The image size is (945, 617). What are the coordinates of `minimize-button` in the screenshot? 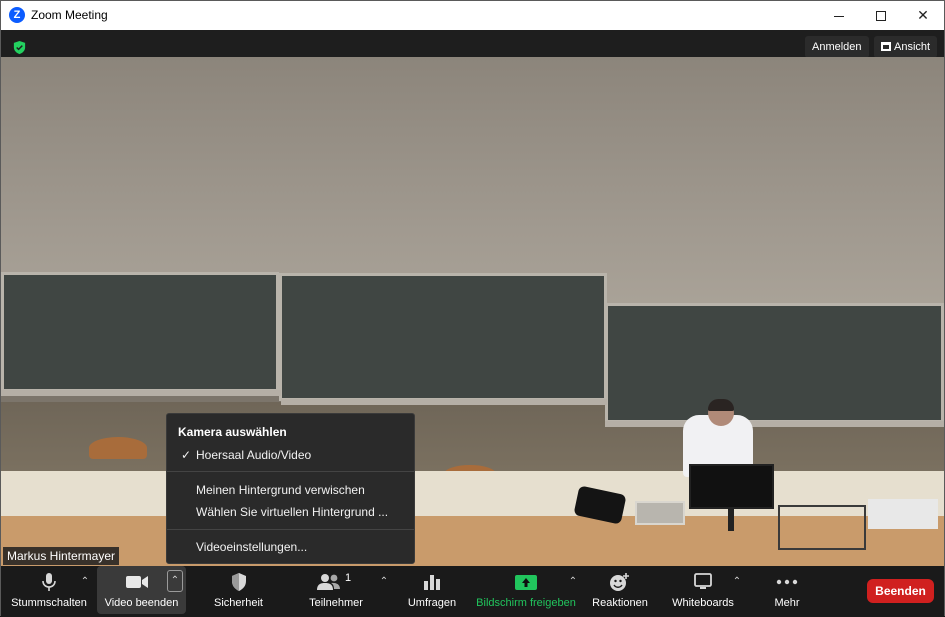 It's located at (839, 15).